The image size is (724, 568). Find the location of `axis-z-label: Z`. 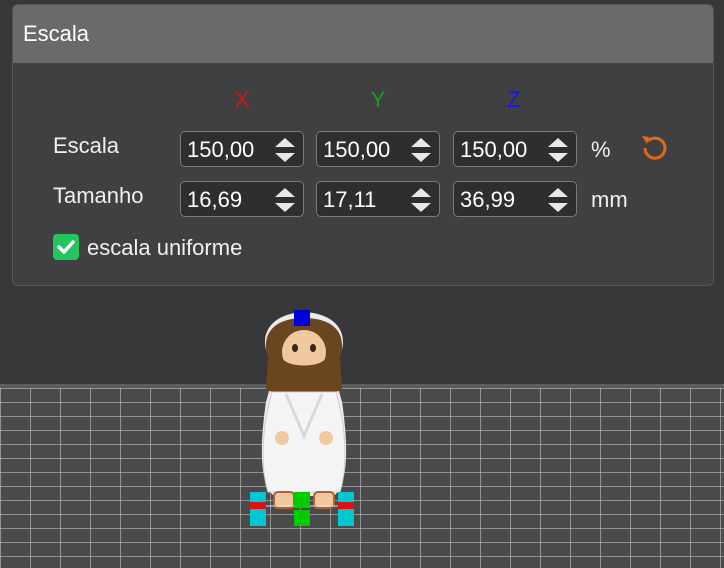

axis-z-label: Z is located at coordinates (514, 99).